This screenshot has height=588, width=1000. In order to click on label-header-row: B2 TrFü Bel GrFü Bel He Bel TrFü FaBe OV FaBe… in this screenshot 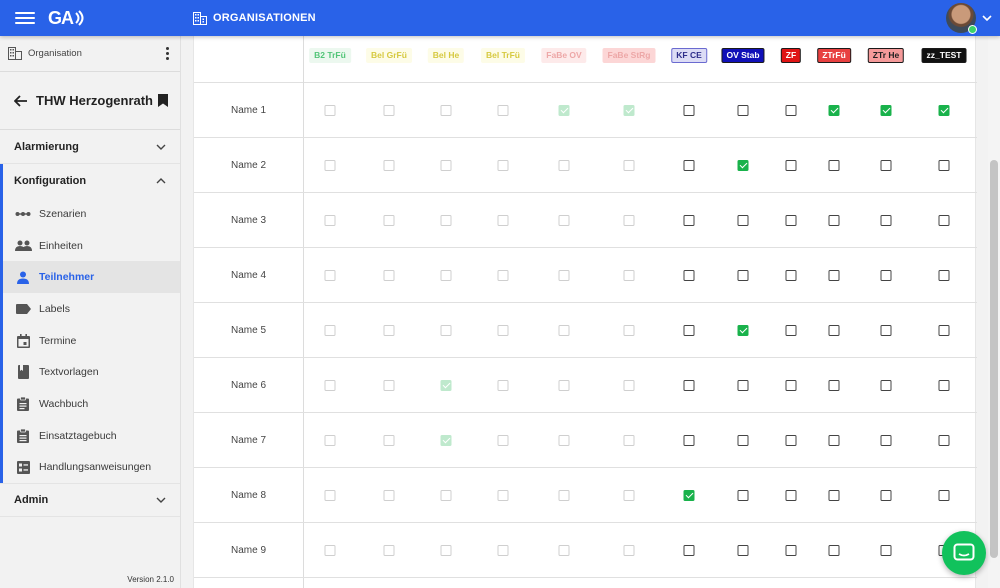, I will do `click(585, 59)`.